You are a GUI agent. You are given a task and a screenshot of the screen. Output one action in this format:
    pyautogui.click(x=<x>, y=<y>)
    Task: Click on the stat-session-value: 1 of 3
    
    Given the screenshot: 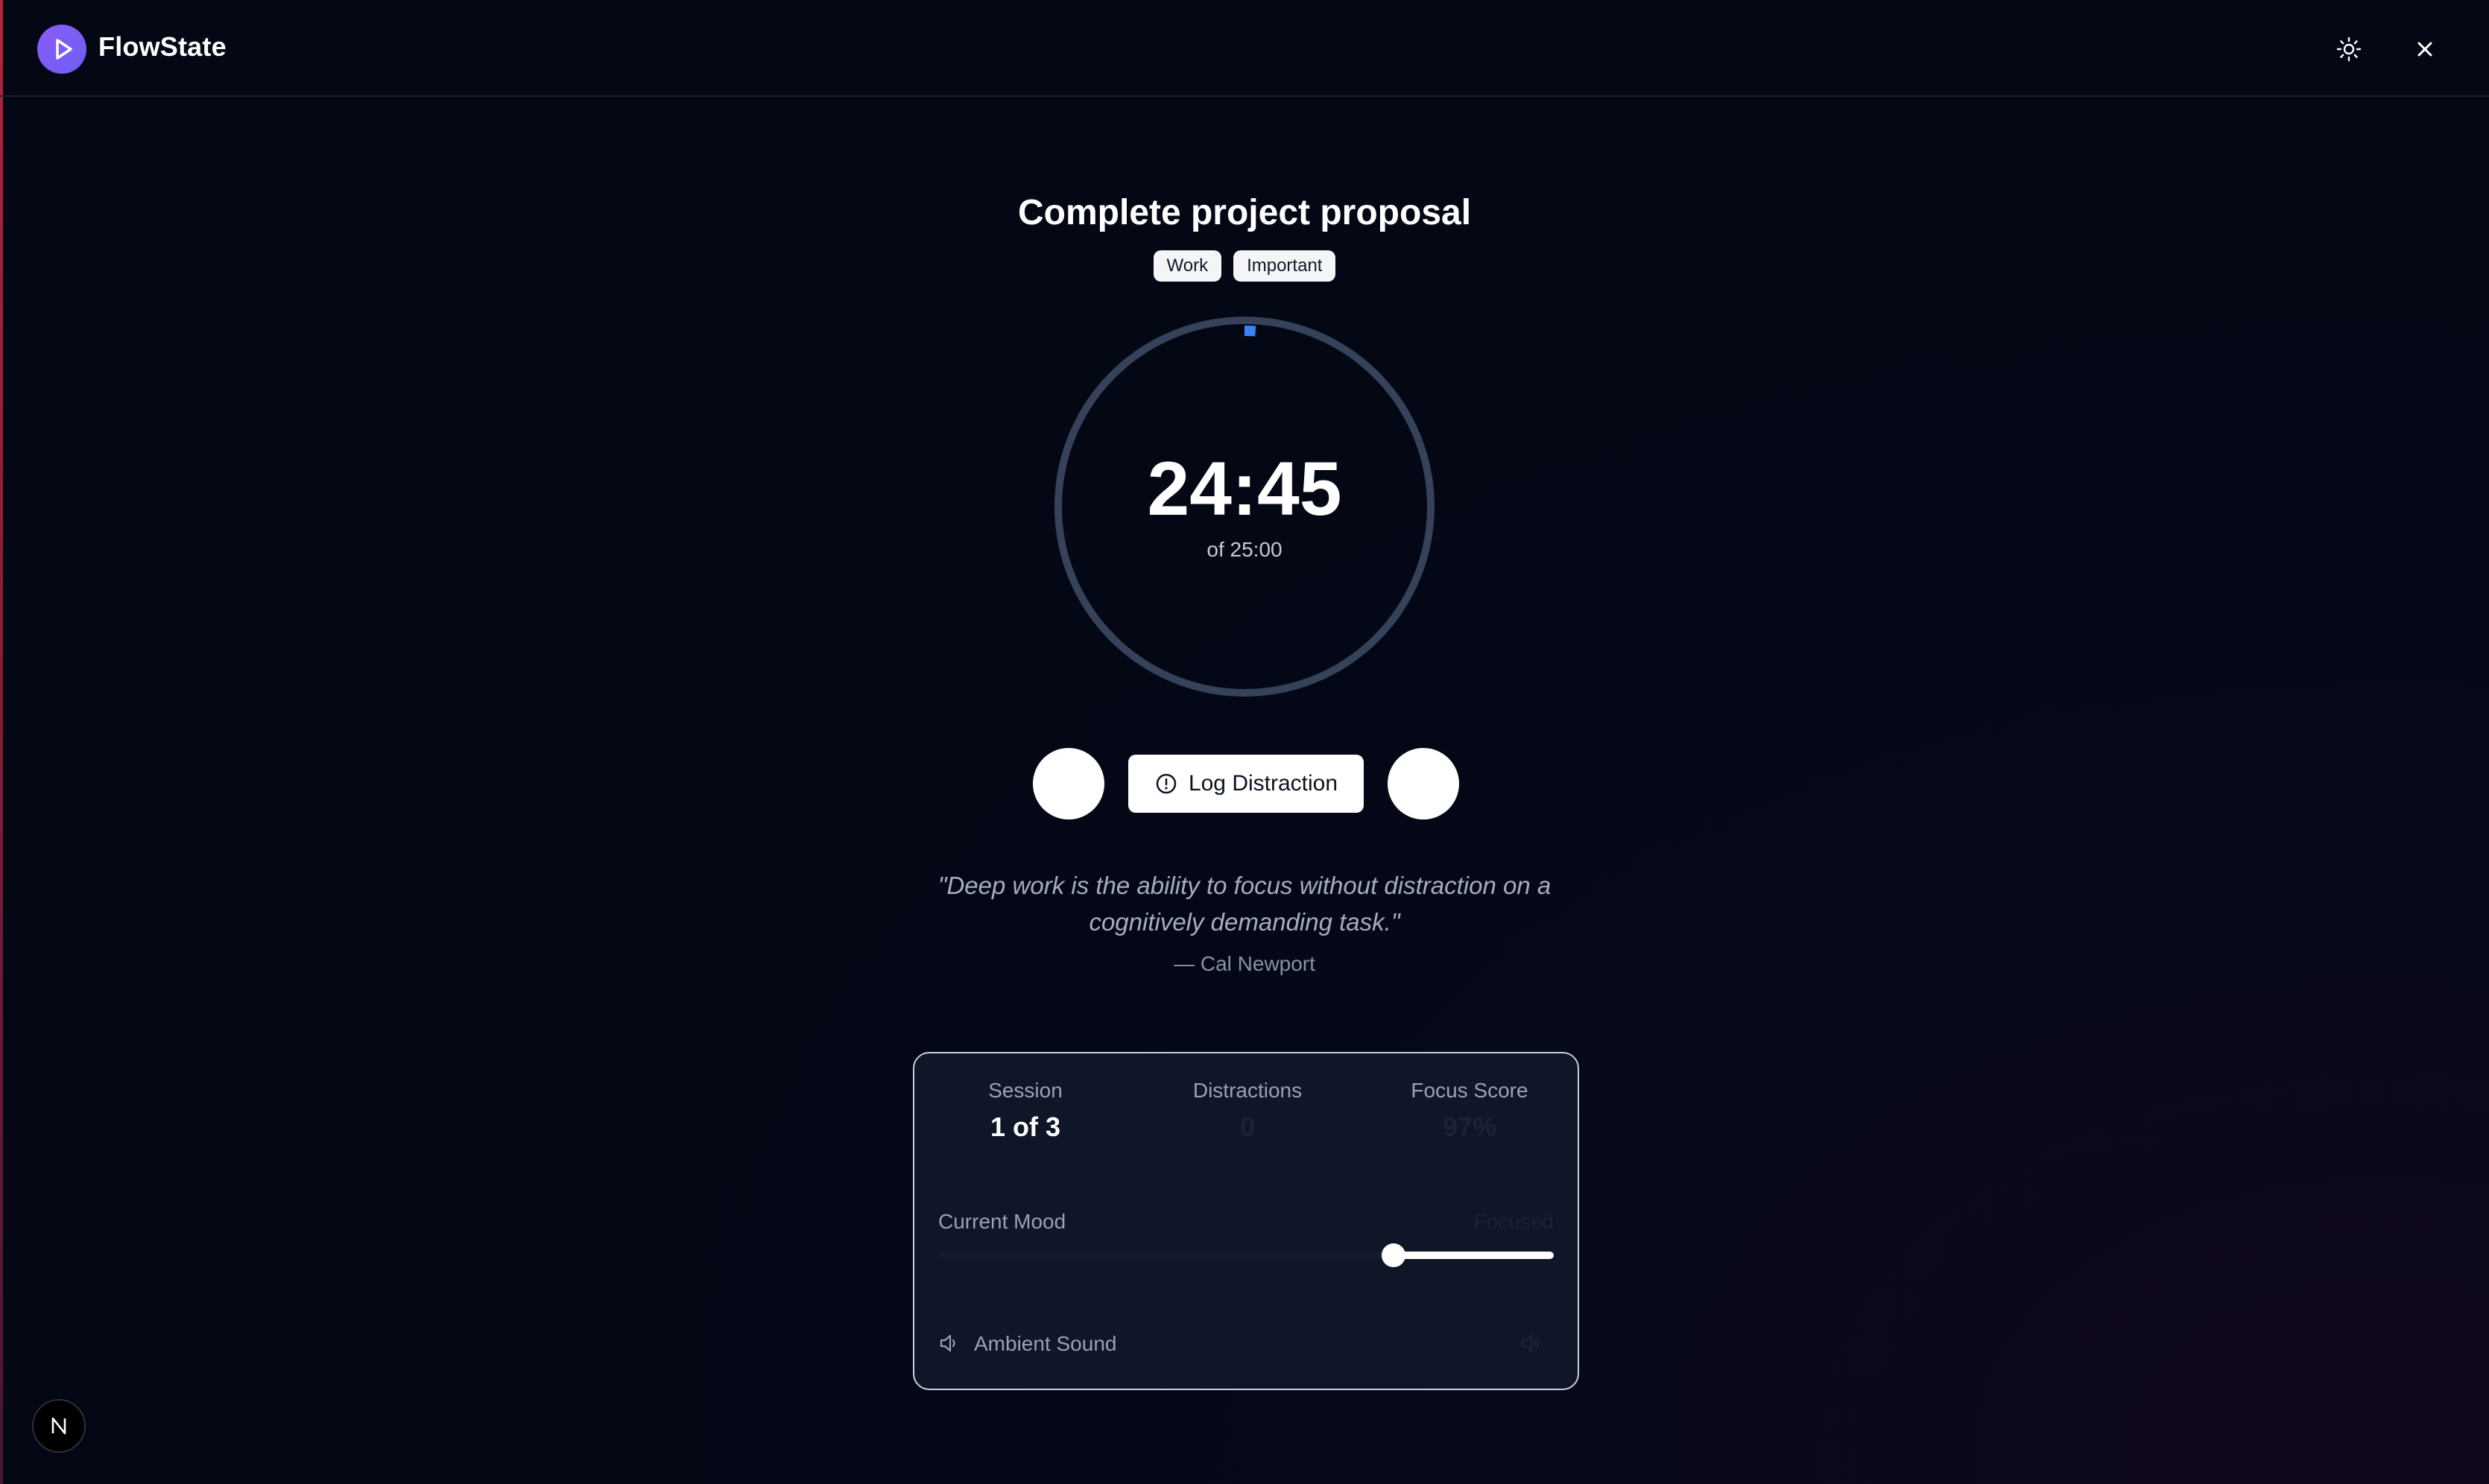 What is the action you would take?
    pyautogui.click(x=1025, y=1127)
    